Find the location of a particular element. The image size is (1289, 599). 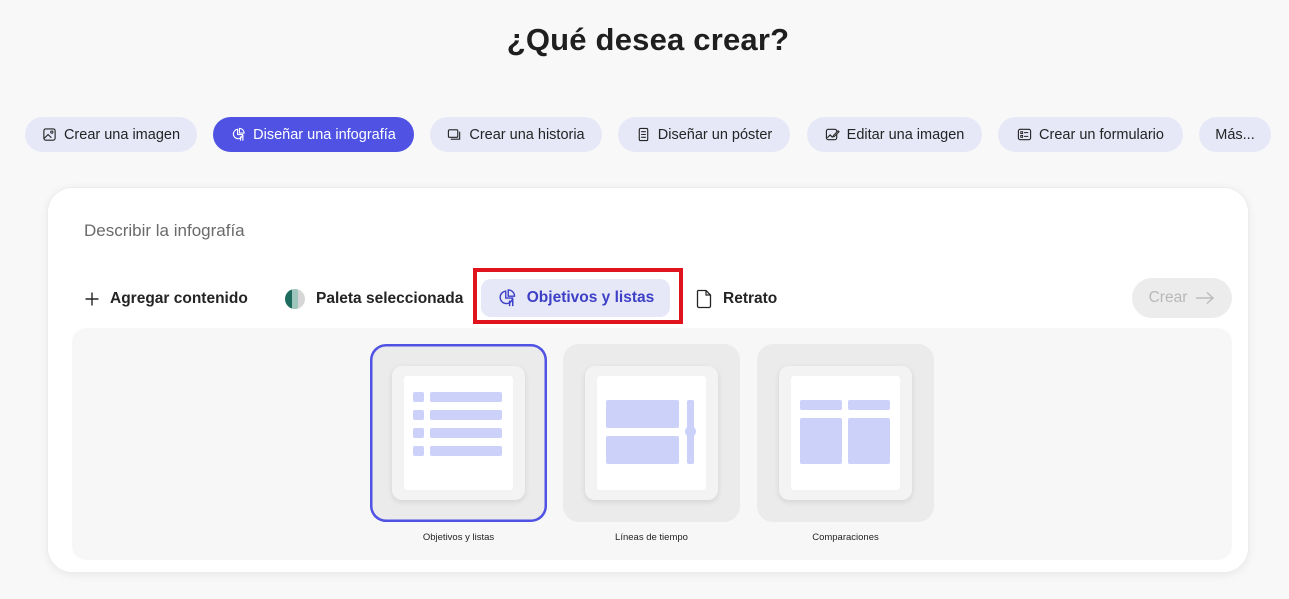

describe-infographic-input is located at coordinates (434, 231).